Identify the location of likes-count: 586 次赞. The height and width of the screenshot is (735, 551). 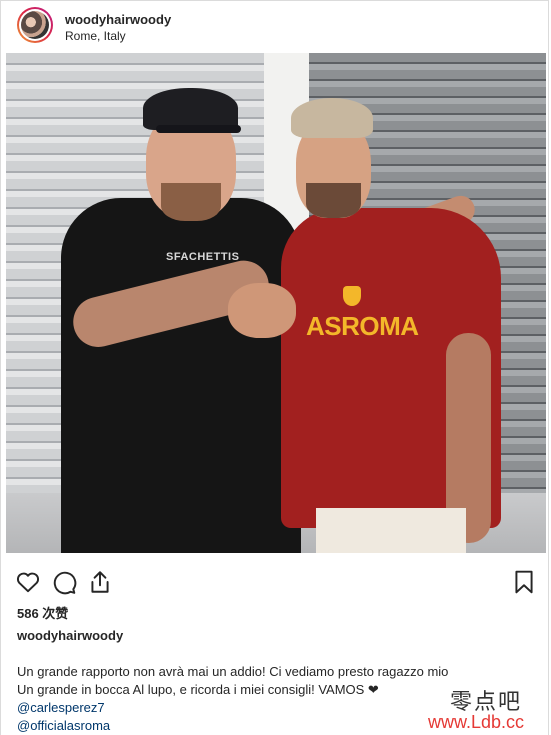
(42, 612).